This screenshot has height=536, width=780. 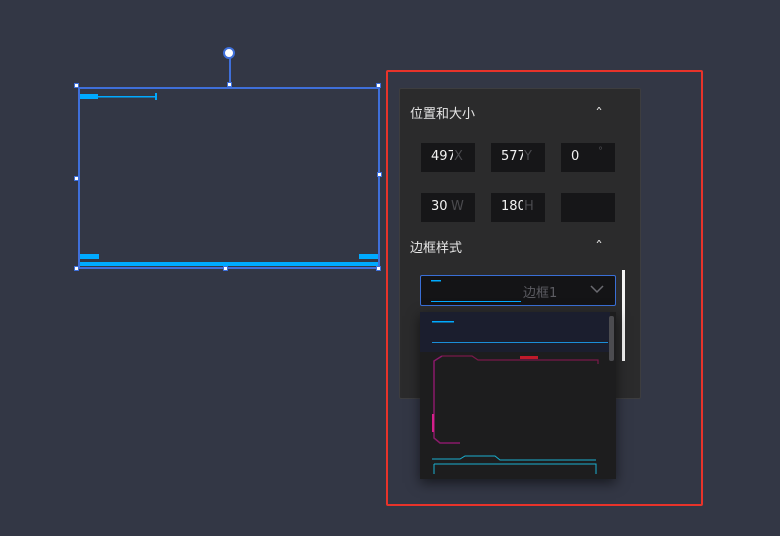 I want to click on resize-handle-left, so click(x=76, y=178).